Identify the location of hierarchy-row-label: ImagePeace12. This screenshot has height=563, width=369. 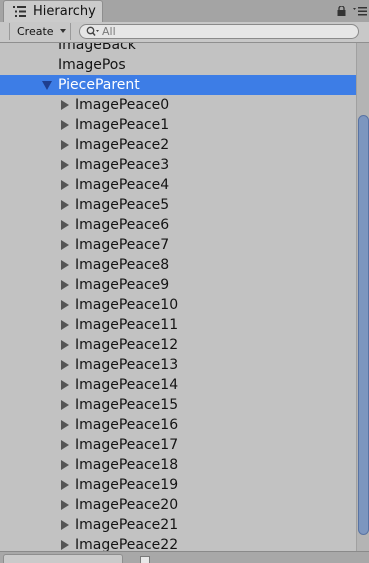
(127, 345).